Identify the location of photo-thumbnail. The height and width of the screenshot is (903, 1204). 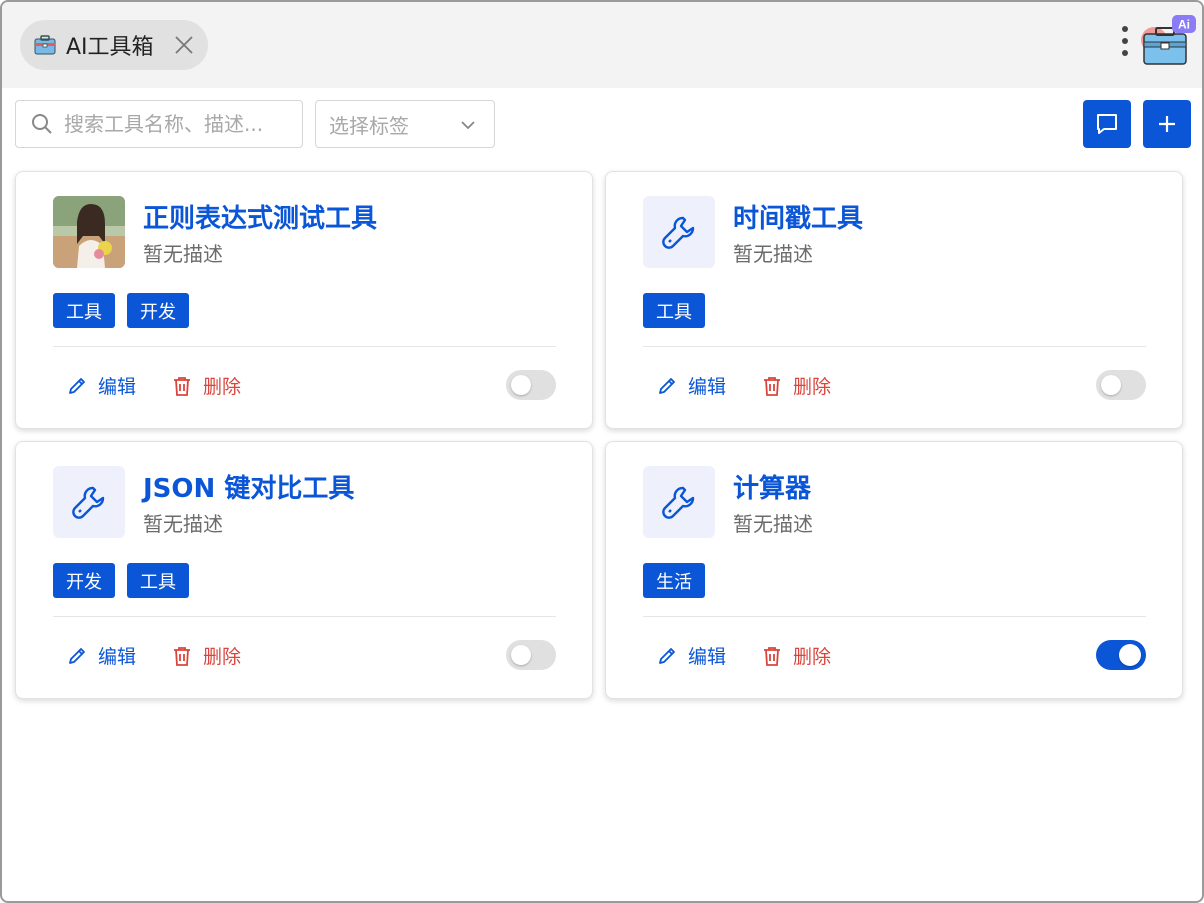
(89, 232).